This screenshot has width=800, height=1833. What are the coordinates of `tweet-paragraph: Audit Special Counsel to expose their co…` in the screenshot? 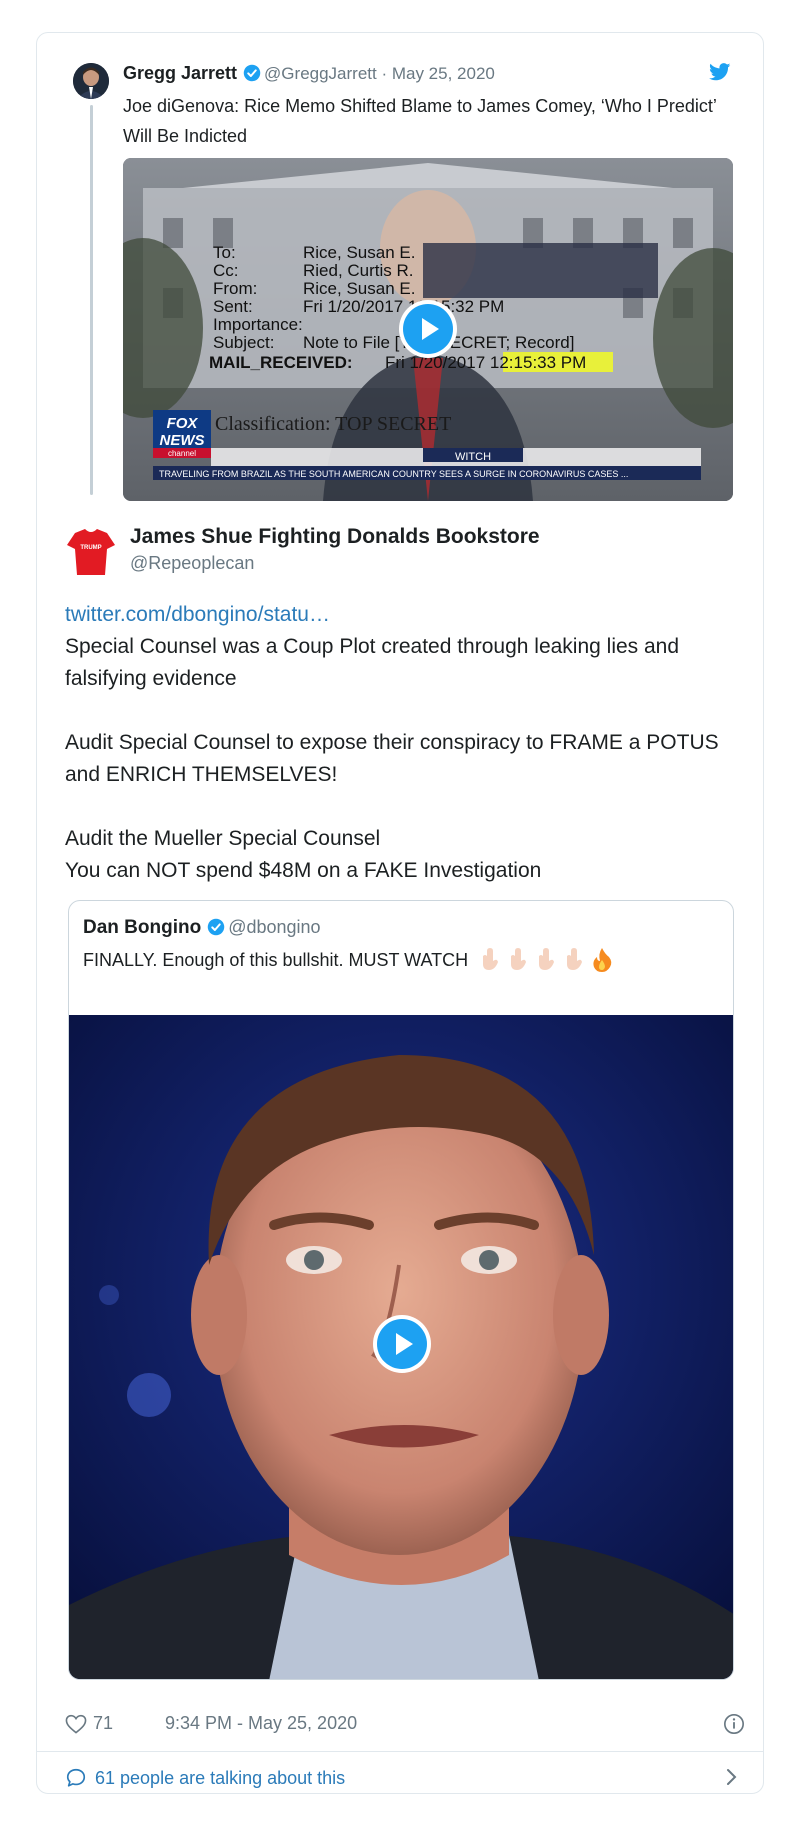 It's located at (392, 758).